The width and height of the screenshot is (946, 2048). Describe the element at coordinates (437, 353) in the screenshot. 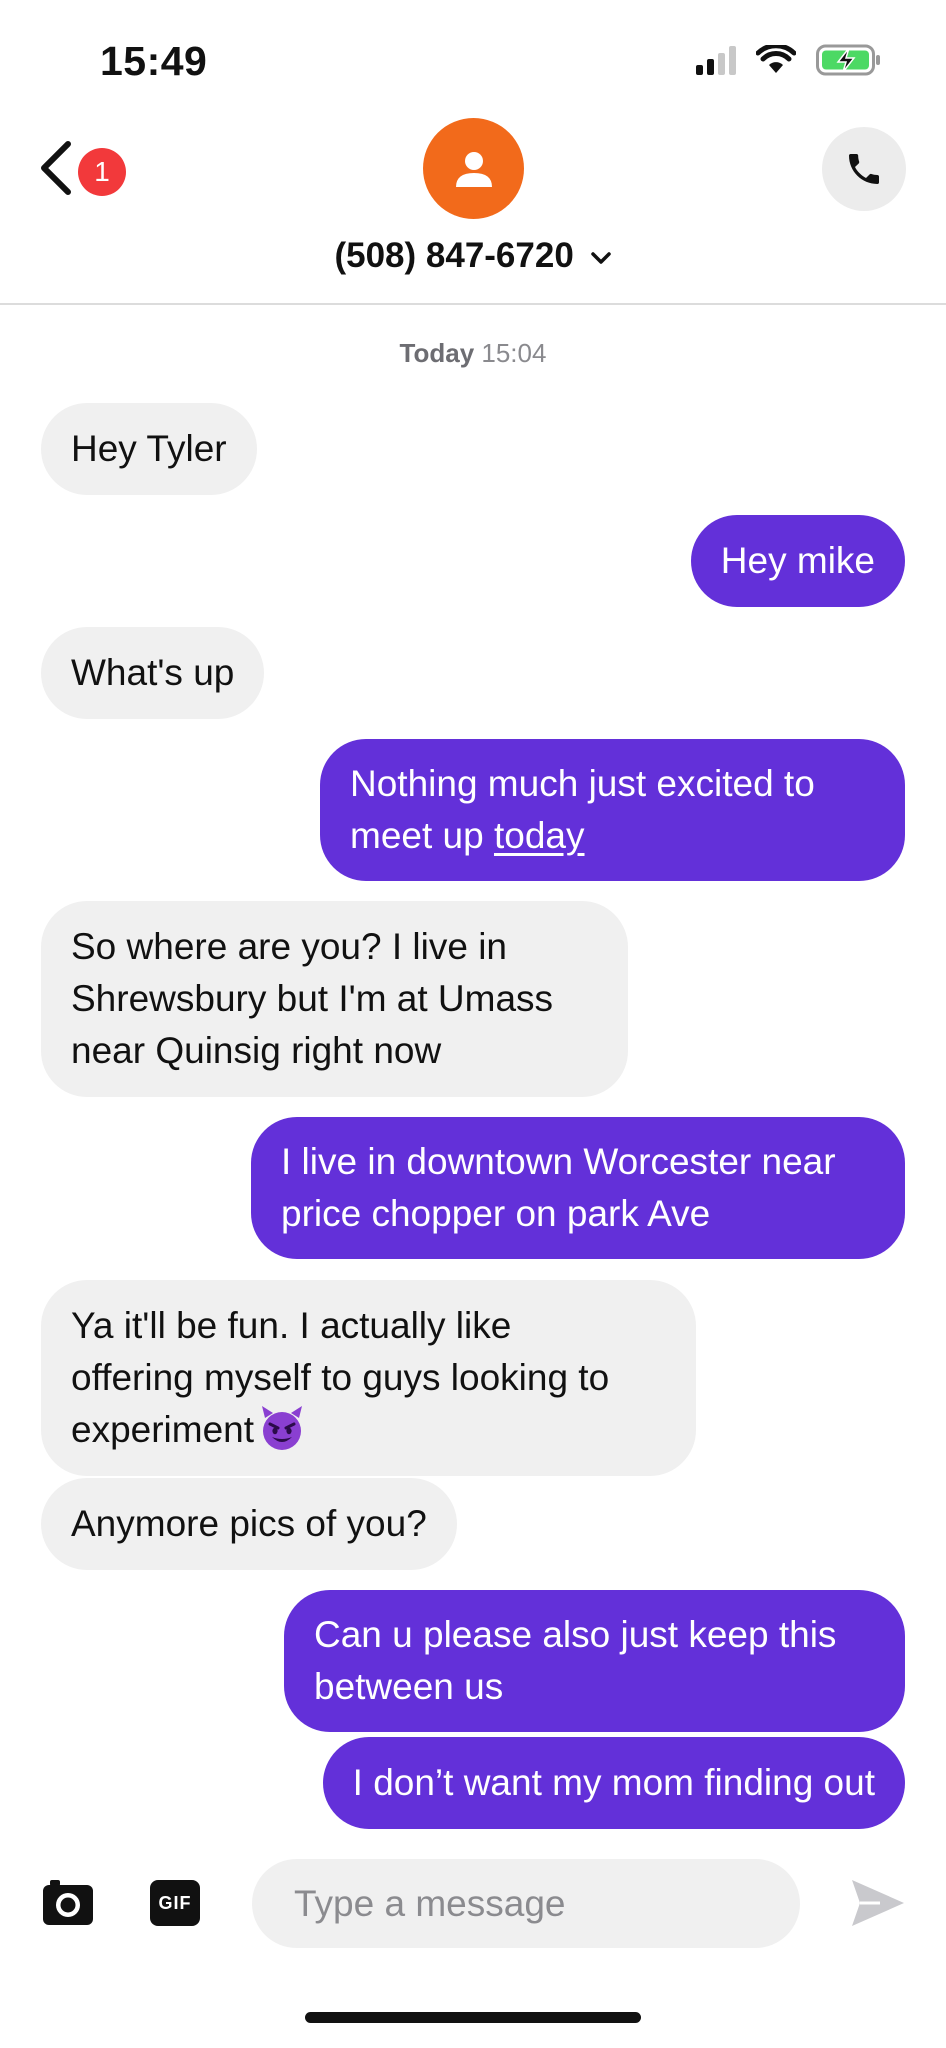

I see `date-label: Today` at that location.